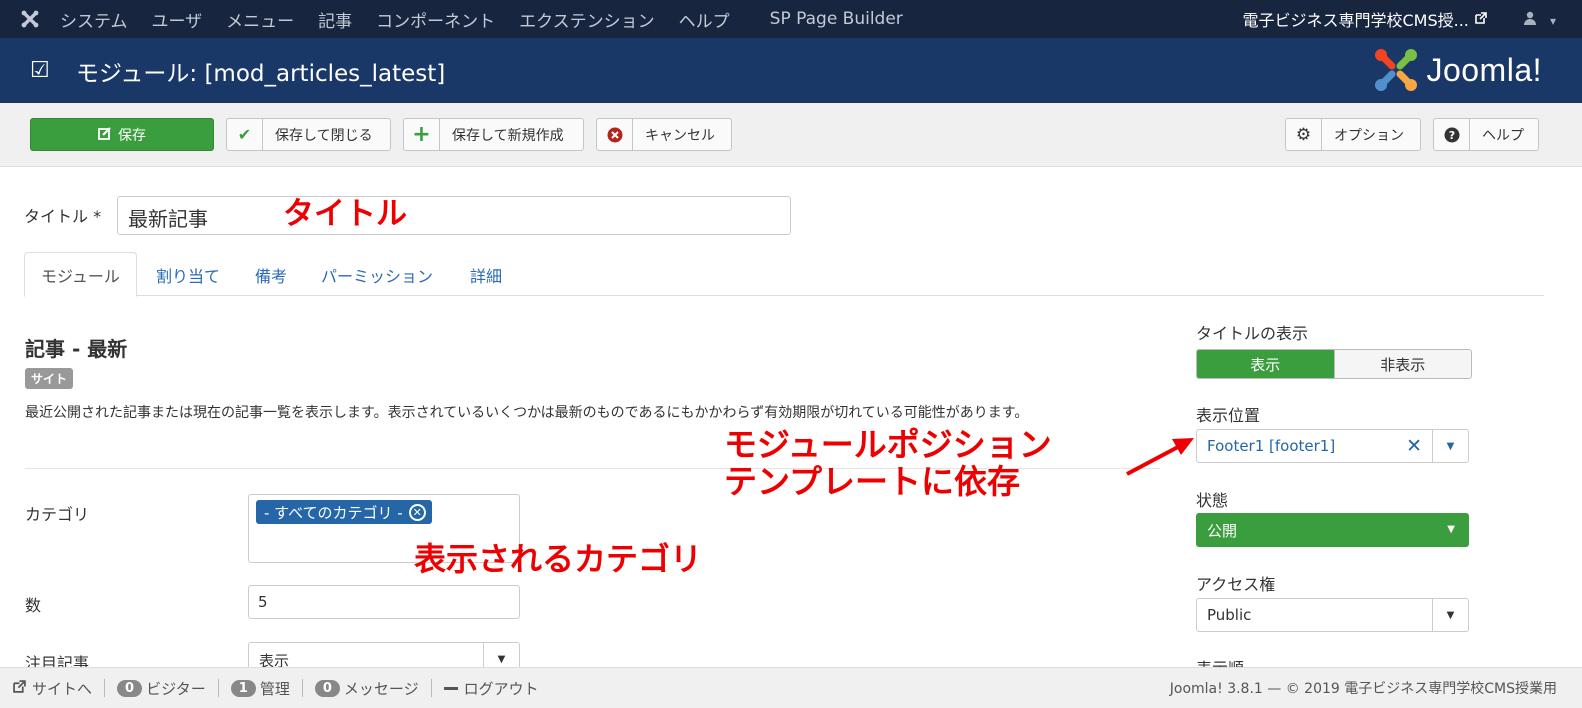  What do you see at coordinates (260, 19) in the screenshot?
I see `menu-menus: メニュー` at bounding box center [260, 19].